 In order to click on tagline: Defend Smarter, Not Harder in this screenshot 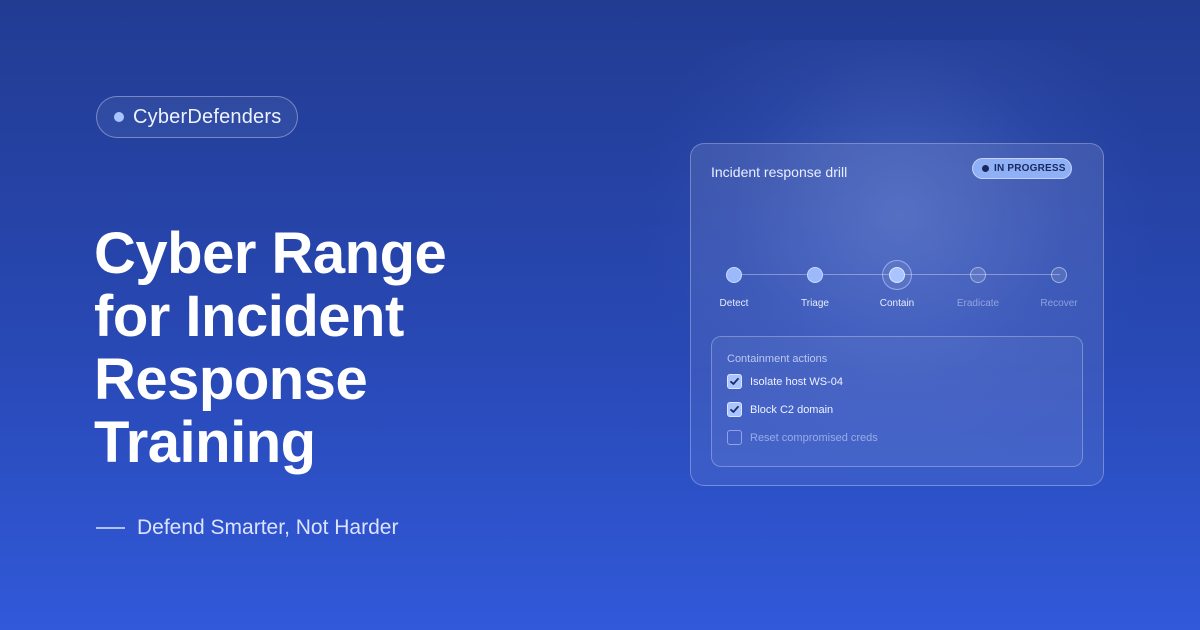, I will do `click(247, 528)`.